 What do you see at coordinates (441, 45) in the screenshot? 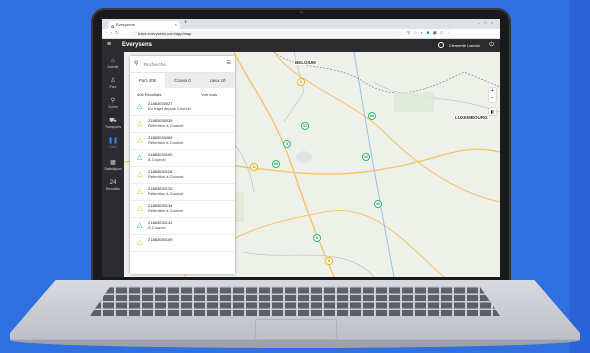
I see `avatar` at bounding box center [441, 45].